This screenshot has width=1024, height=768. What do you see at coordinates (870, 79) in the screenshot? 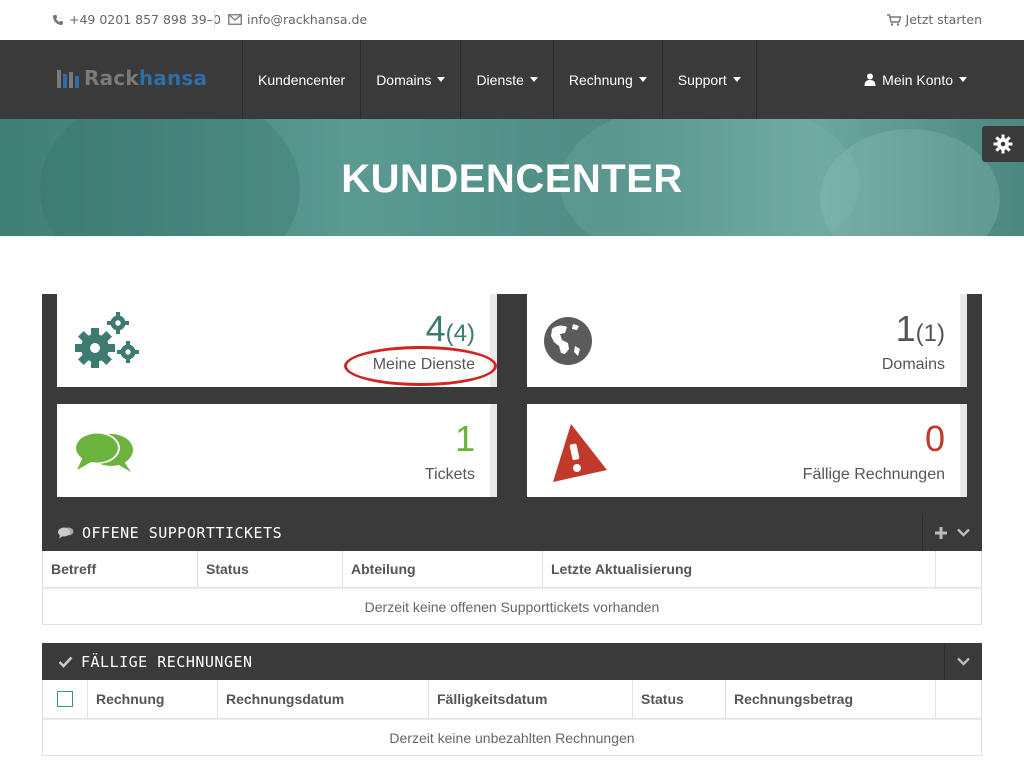
I see `user-icon` at bounding box center [870, 79].